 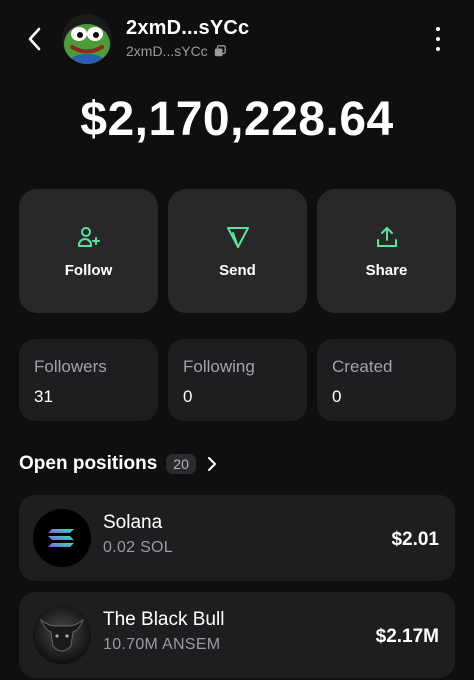 What do you see at coordinates (70, 366) in the screenshot?
I see `followers-label: Followers` at bounding box center [70, 366].